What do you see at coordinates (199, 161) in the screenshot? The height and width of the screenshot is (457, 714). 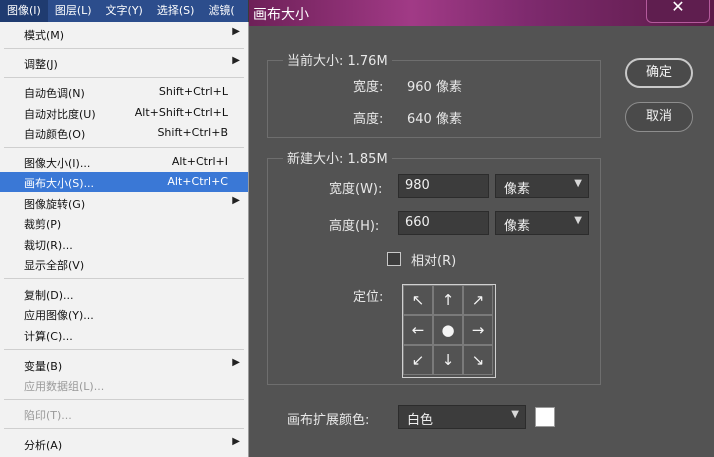 I see `menu-item-shortcut: Alt+Ctrl+I` at bounding box center [199, 161].